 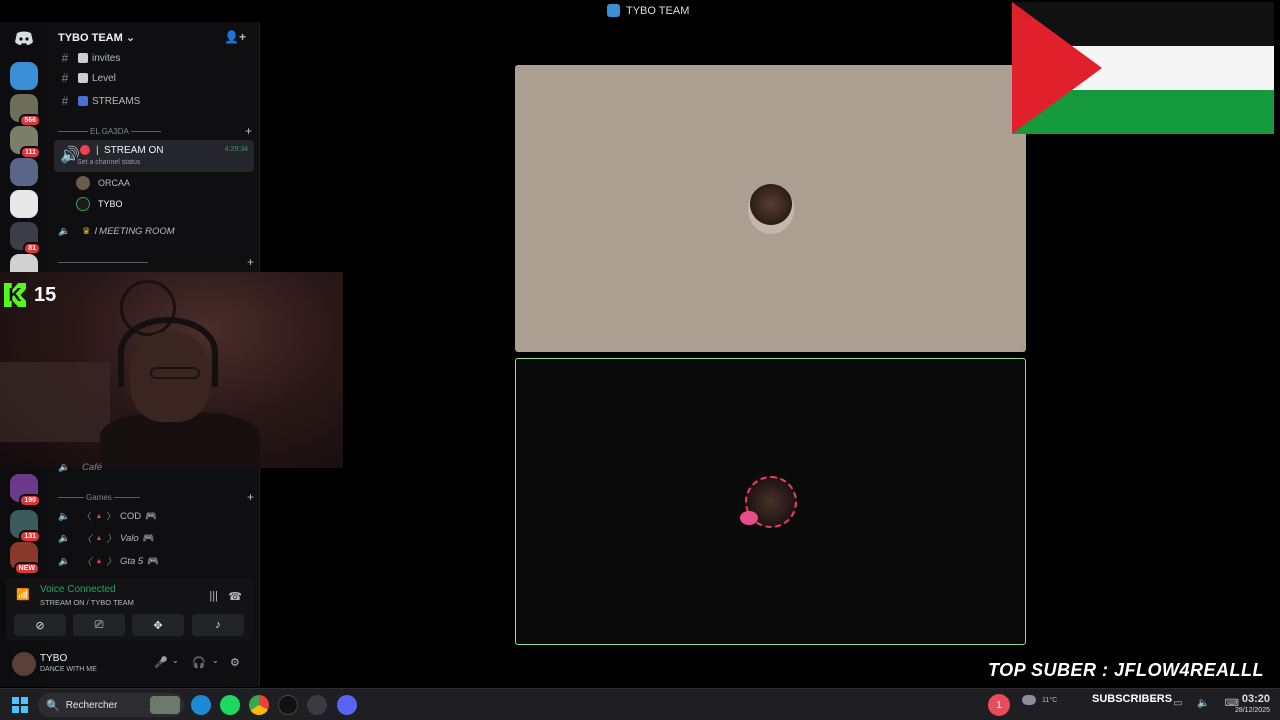 I want to click on settings-gear-icon: ⚙, so click(x=235, y=662).